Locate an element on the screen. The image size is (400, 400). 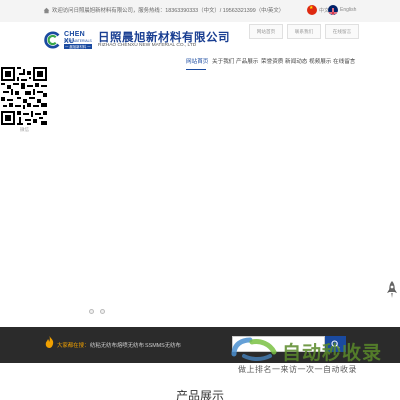
nav-item-news: 新闻动态 is located at coordinates (296, 61).